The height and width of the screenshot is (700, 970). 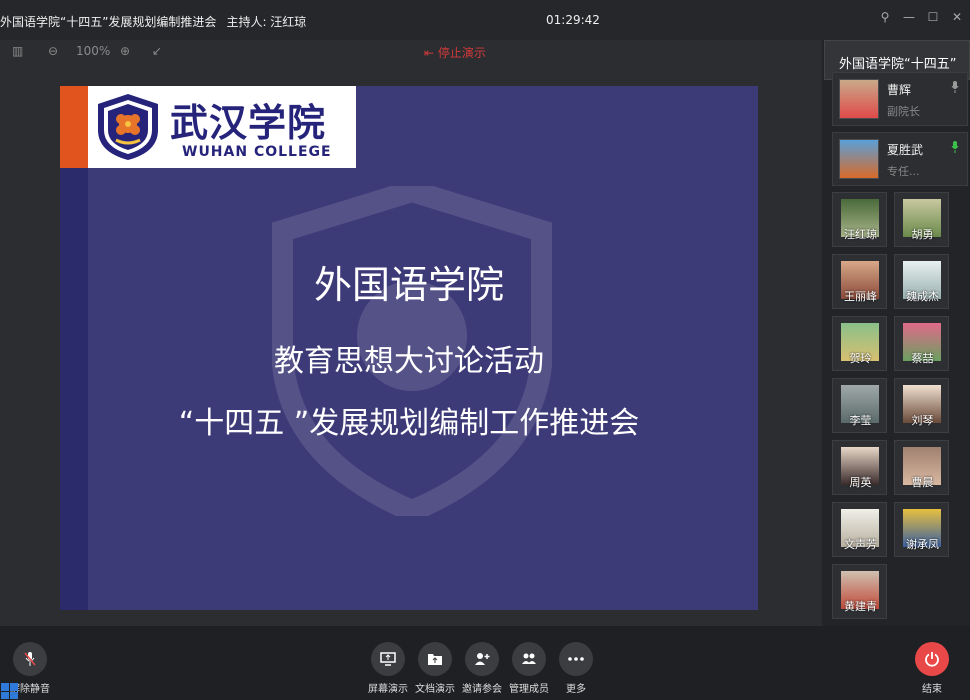 What do you see at coordinates (921, 529) in the screenshot?
I see `participant-tile: 谢承凤` at bounding box center [921, 529].